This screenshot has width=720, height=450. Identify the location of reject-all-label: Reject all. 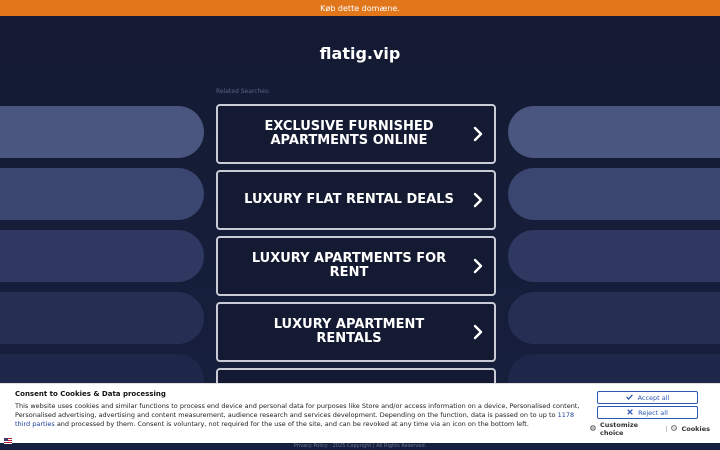
(653, 412).